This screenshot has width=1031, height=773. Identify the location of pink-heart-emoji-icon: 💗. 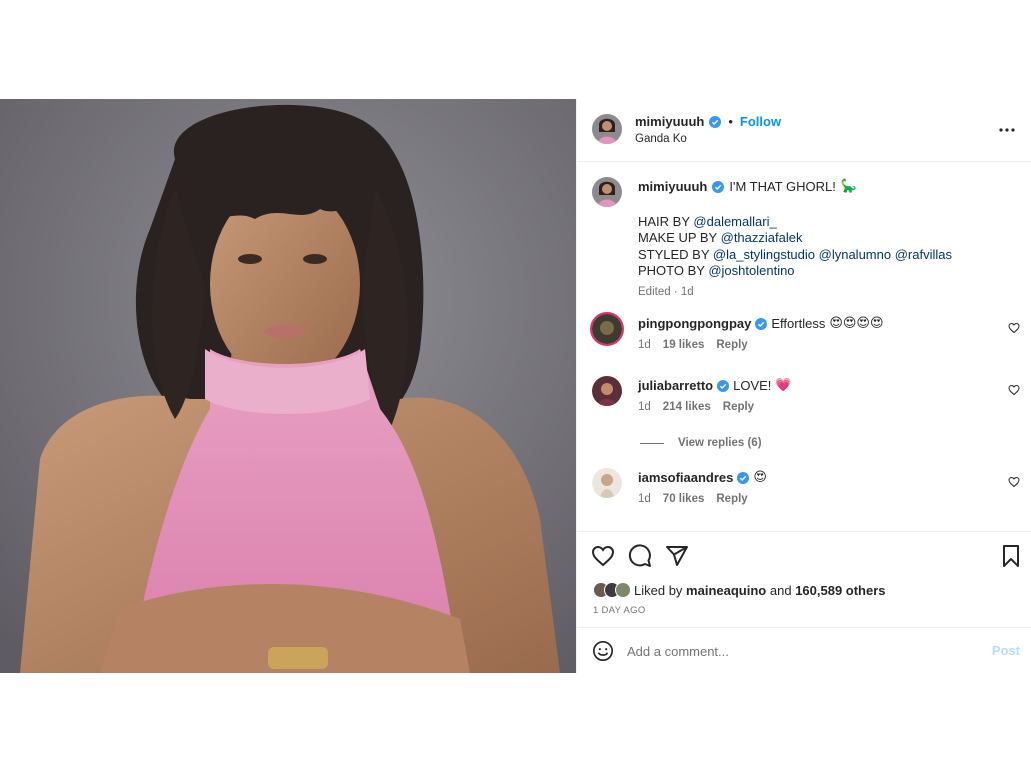
(783, 385).